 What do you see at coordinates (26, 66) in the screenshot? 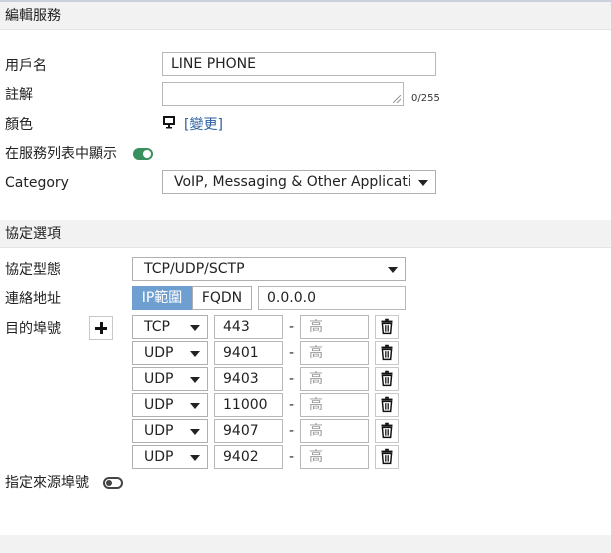
I see `name-label: 用戶名` at bounding box center [26, 66].